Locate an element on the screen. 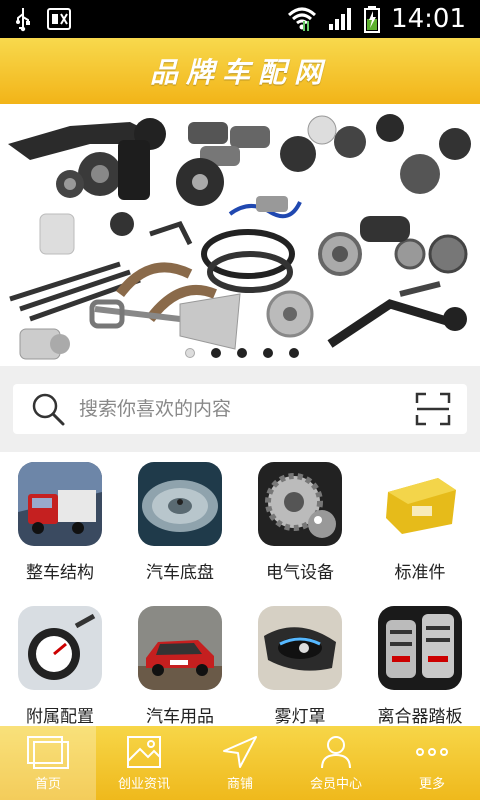 This screenshot has height=800, width=480. category-item: 汽车底盘 is located at coordinates (180, 522).